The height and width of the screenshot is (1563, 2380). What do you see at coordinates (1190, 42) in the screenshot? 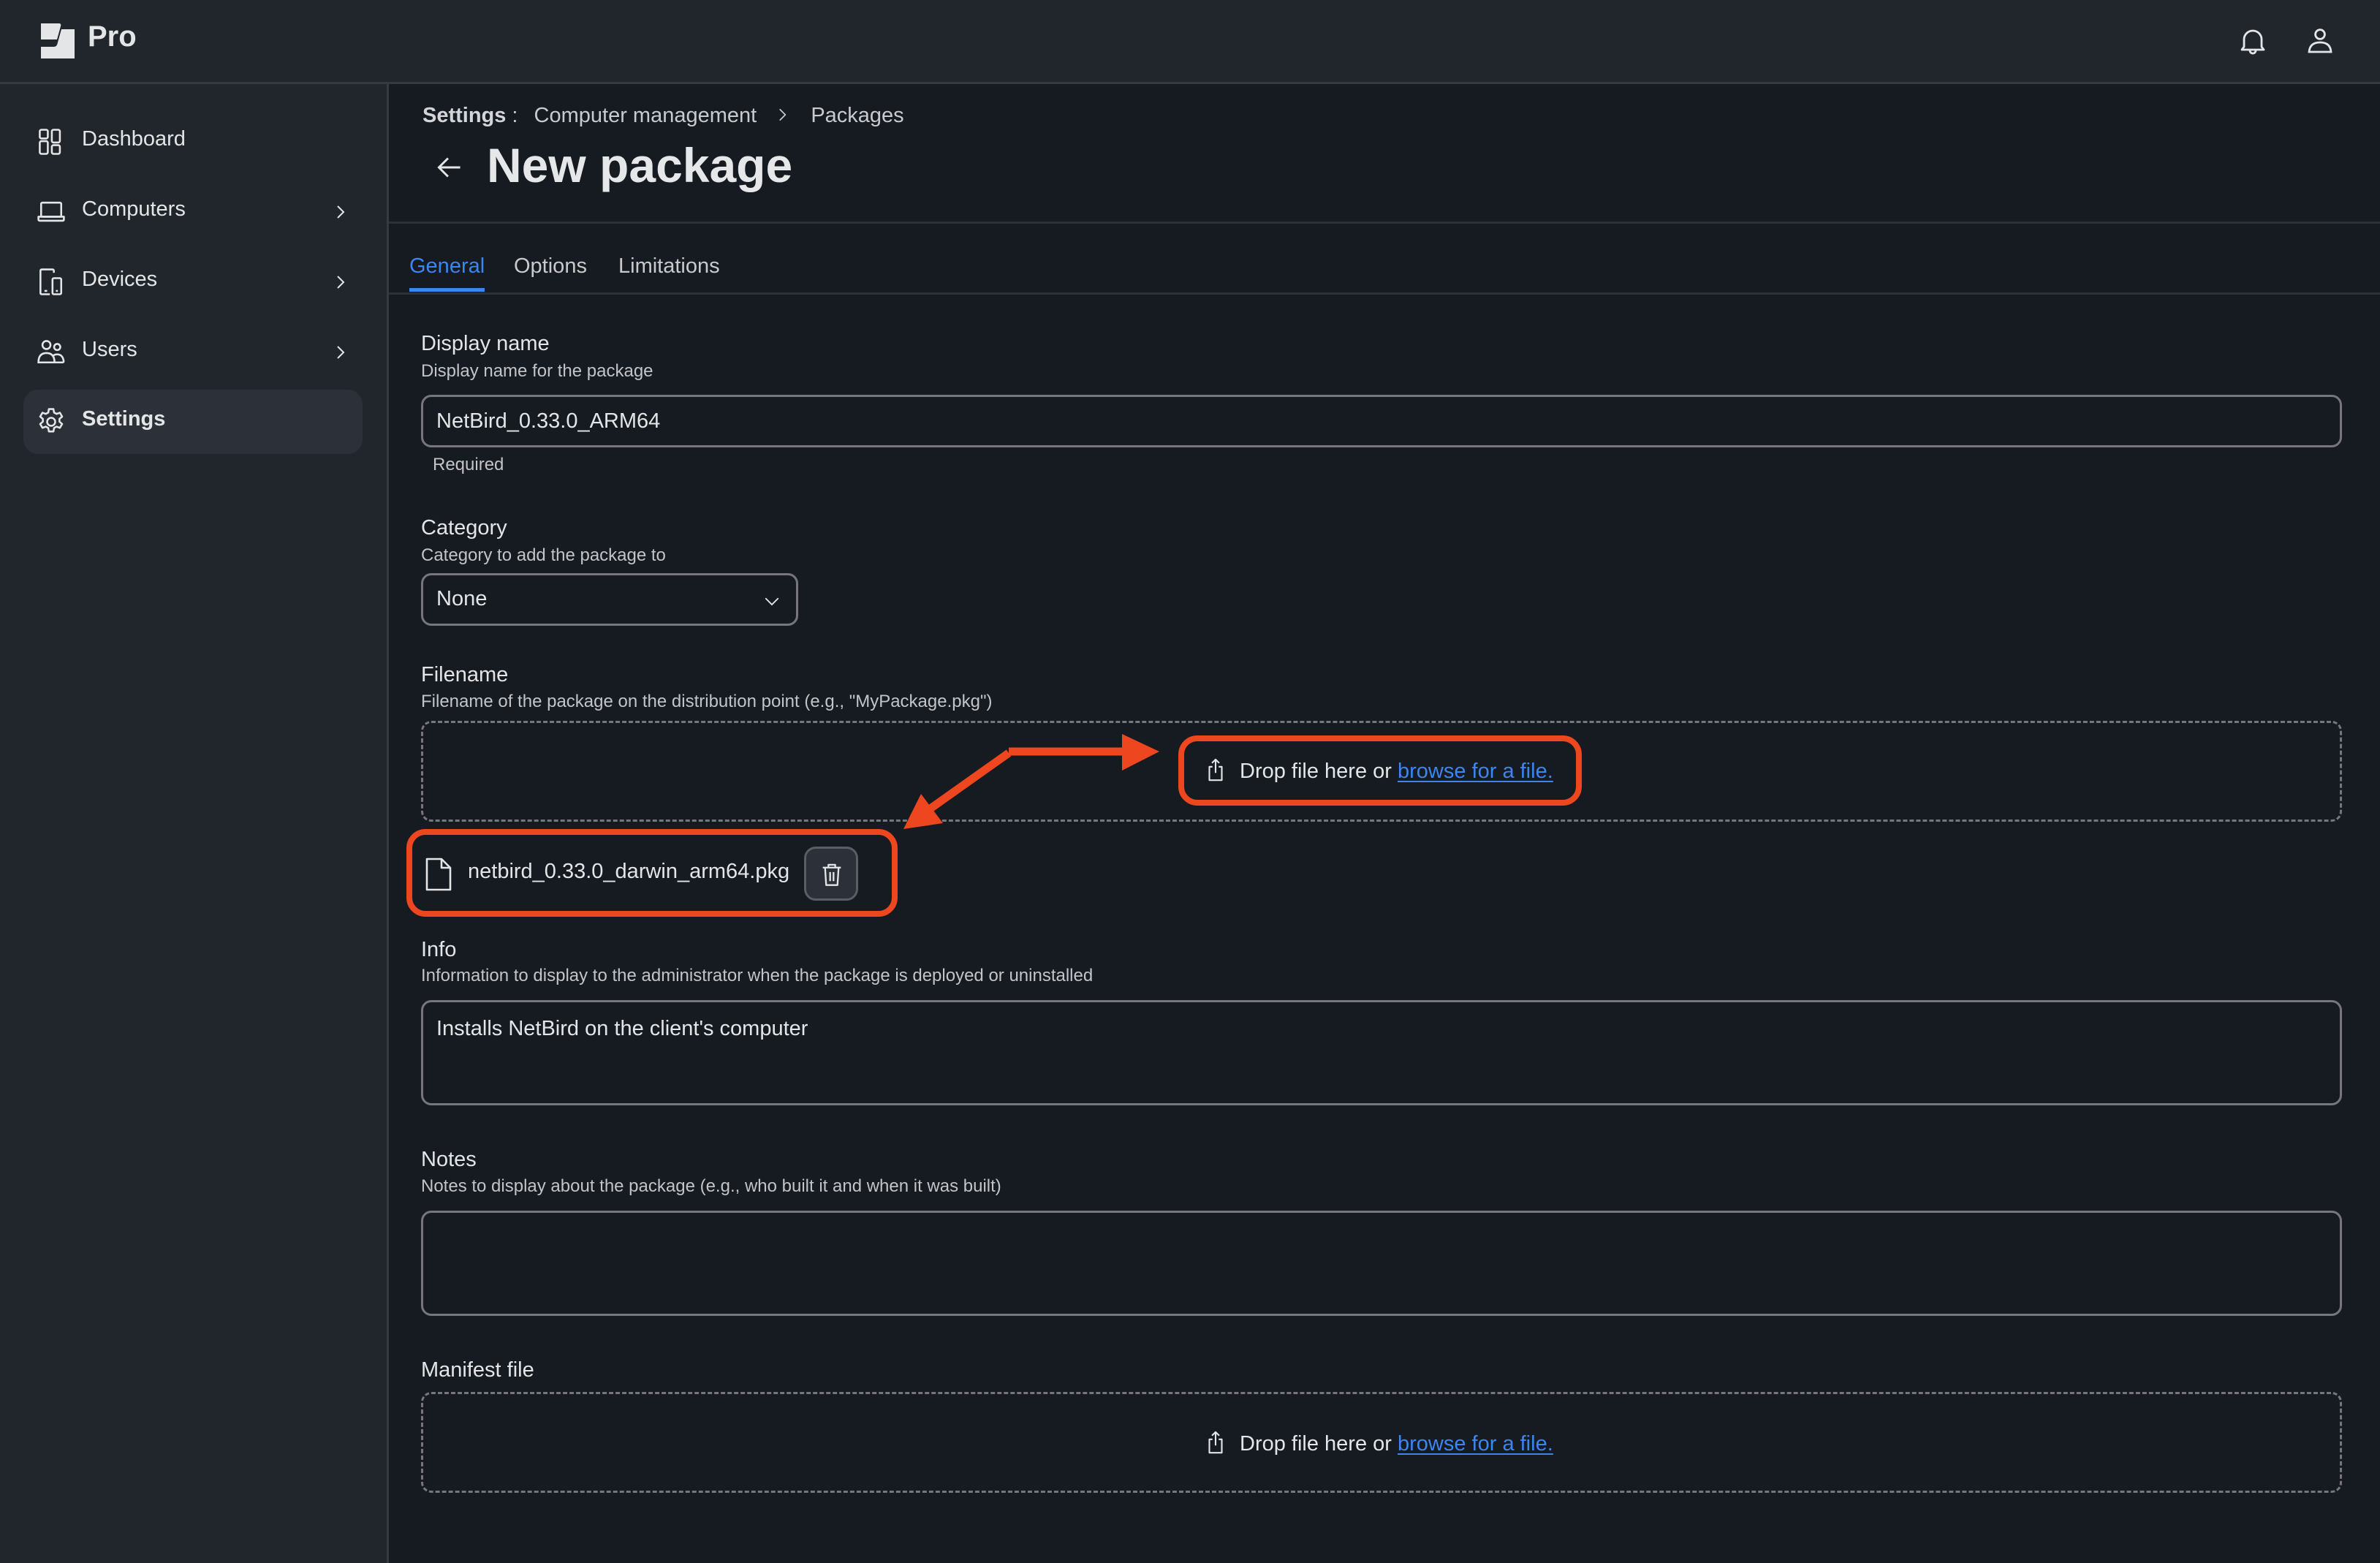
I see `top-bar: Pro` at bounding box center [1190, 42].